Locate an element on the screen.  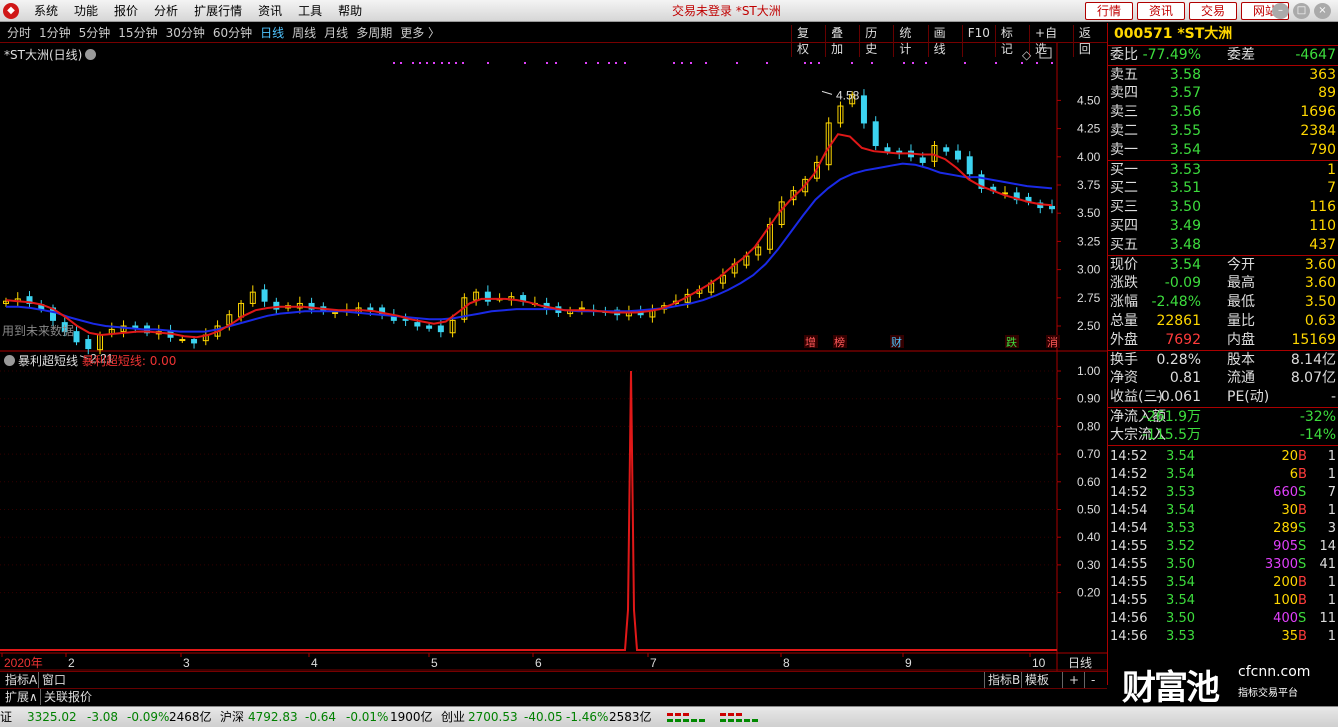
diamond-icon: ◇ is located at coordinates (1027, 55).